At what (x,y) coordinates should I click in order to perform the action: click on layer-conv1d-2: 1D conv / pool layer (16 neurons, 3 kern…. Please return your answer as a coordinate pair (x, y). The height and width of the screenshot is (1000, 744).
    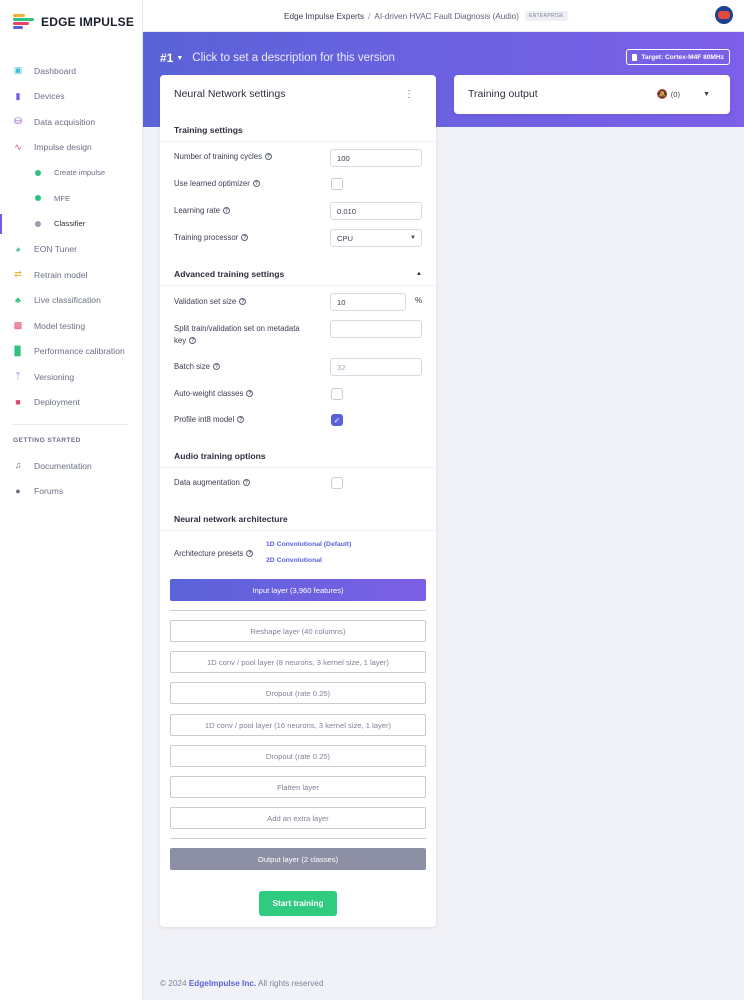
    Looking at the image, I should click on (298, 725).